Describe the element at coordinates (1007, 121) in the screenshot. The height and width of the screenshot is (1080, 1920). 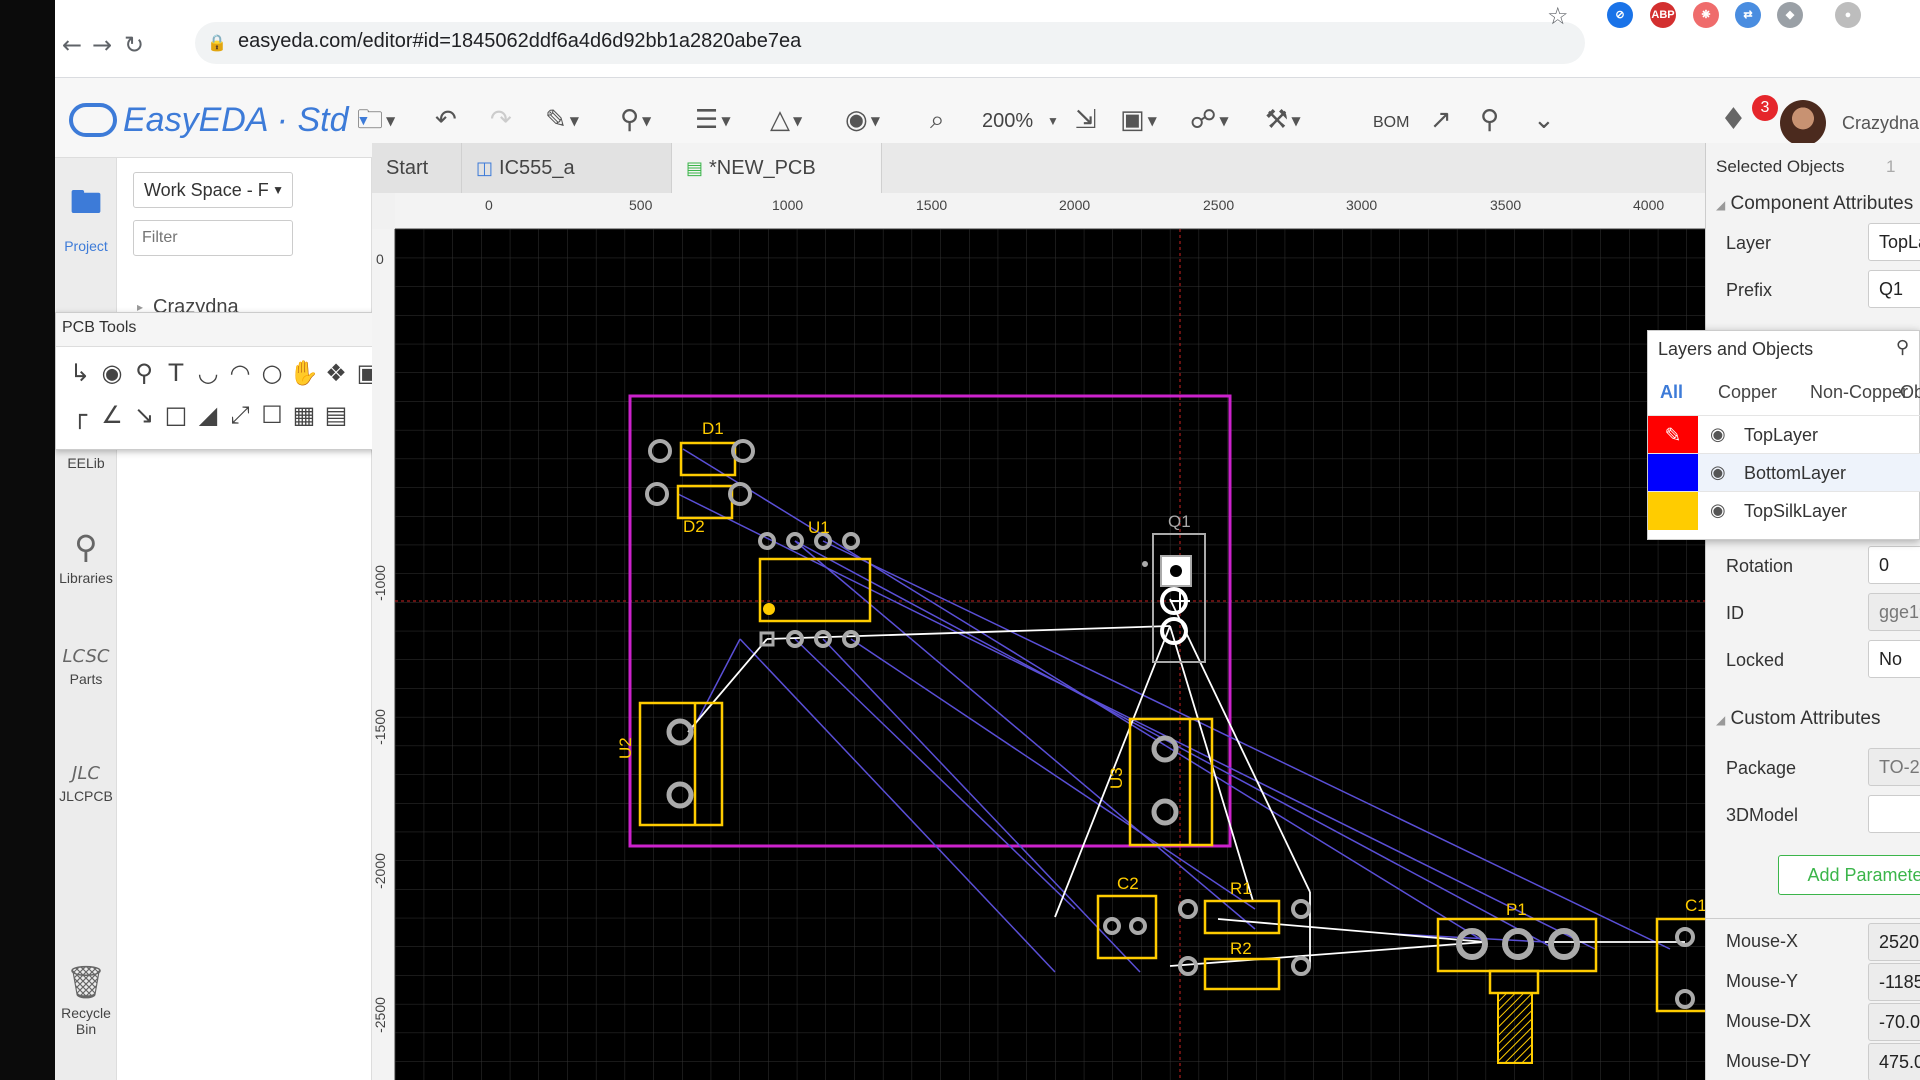
I see `zoom-level: 200%` at that location.